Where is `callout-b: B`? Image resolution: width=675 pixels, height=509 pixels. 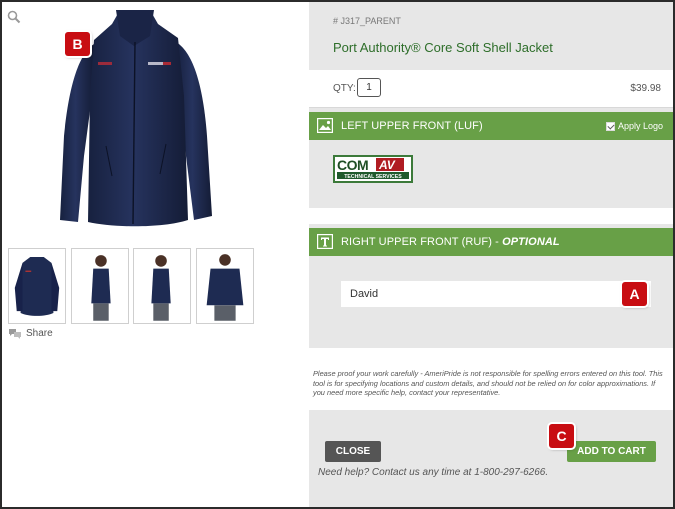
callout-b: B is located at coordinates (77, 44).